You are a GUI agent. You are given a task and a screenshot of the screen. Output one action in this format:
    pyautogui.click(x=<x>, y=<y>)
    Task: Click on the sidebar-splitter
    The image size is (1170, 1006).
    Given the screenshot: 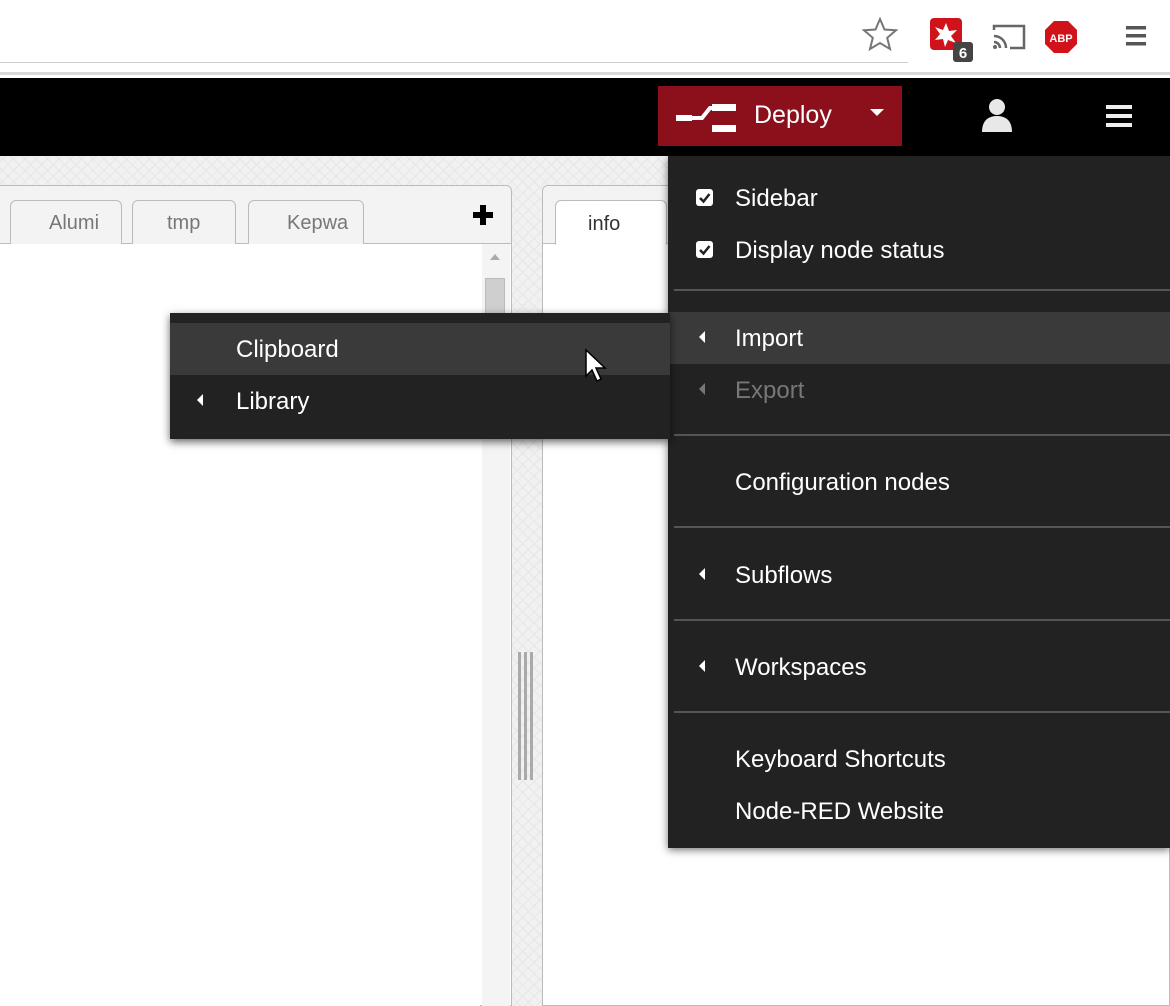 What is the action you would take?
    pyautogui.click(x=527, y=581)
    